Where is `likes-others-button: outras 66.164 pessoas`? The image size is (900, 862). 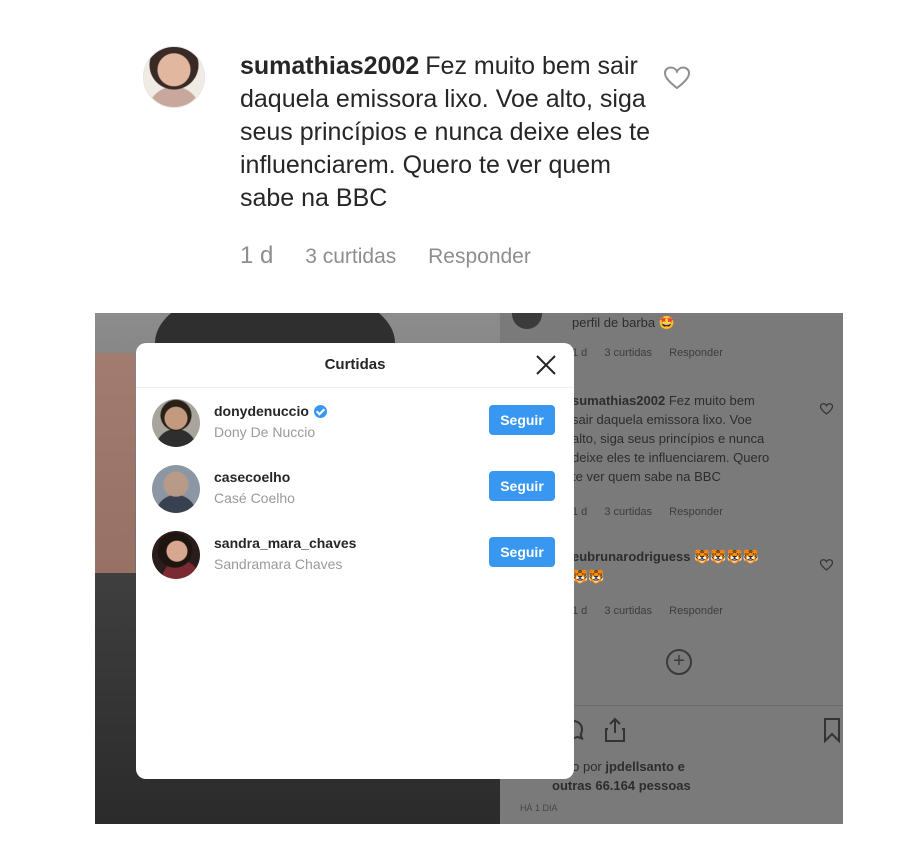 likes-others-button: outras 66.164 pessoas is located at coordinates (621, 785).